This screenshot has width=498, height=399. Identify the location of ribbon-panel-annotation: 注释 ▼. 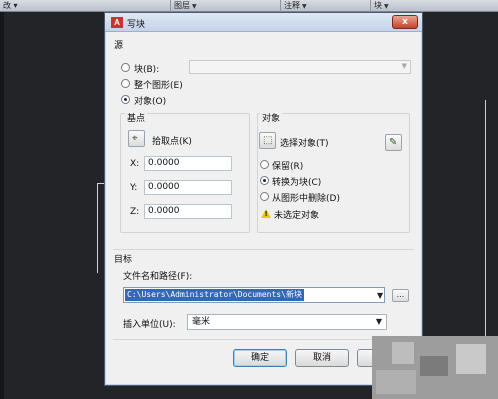
(295, 6).